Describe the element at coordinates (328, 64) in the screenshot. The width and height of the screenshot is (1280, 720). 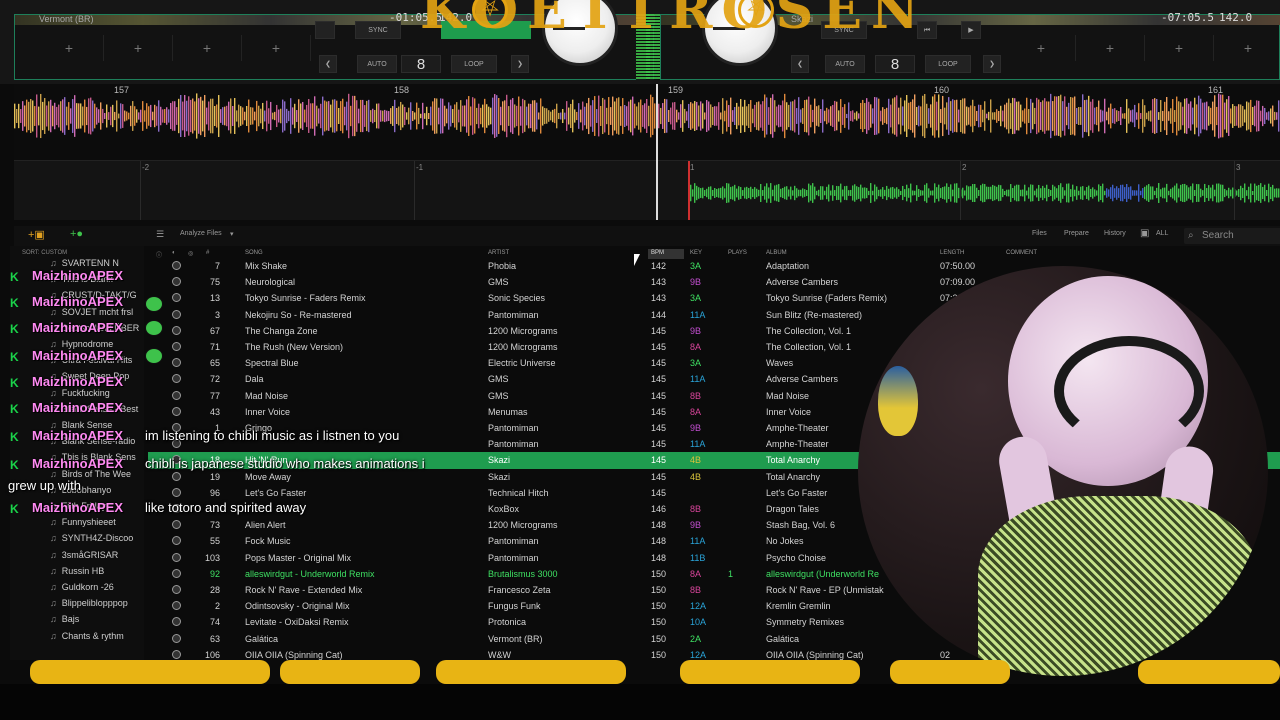
I see `deck-left-prev-icon: ❮` at that location.